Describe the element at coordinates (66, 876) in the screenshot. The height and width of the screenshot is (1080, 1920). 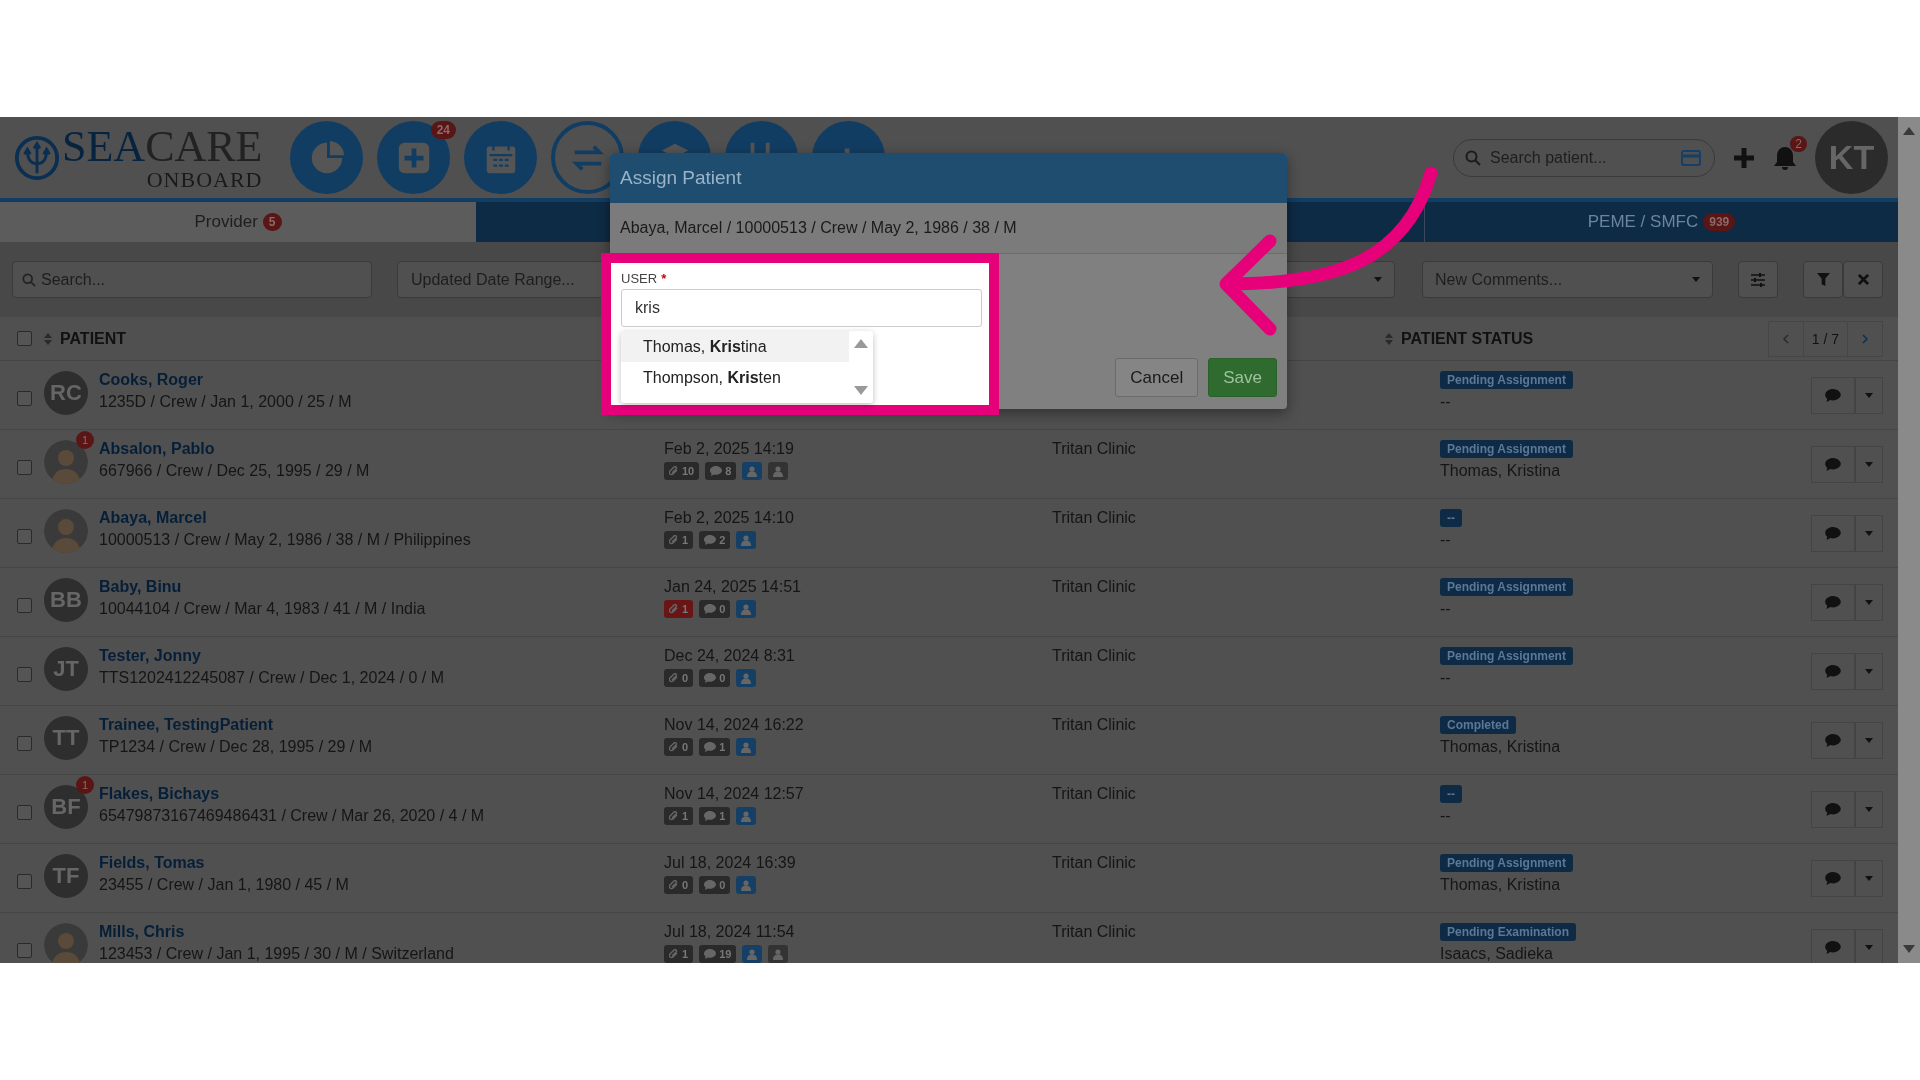
I see `avatar-initials: TF` at that location.